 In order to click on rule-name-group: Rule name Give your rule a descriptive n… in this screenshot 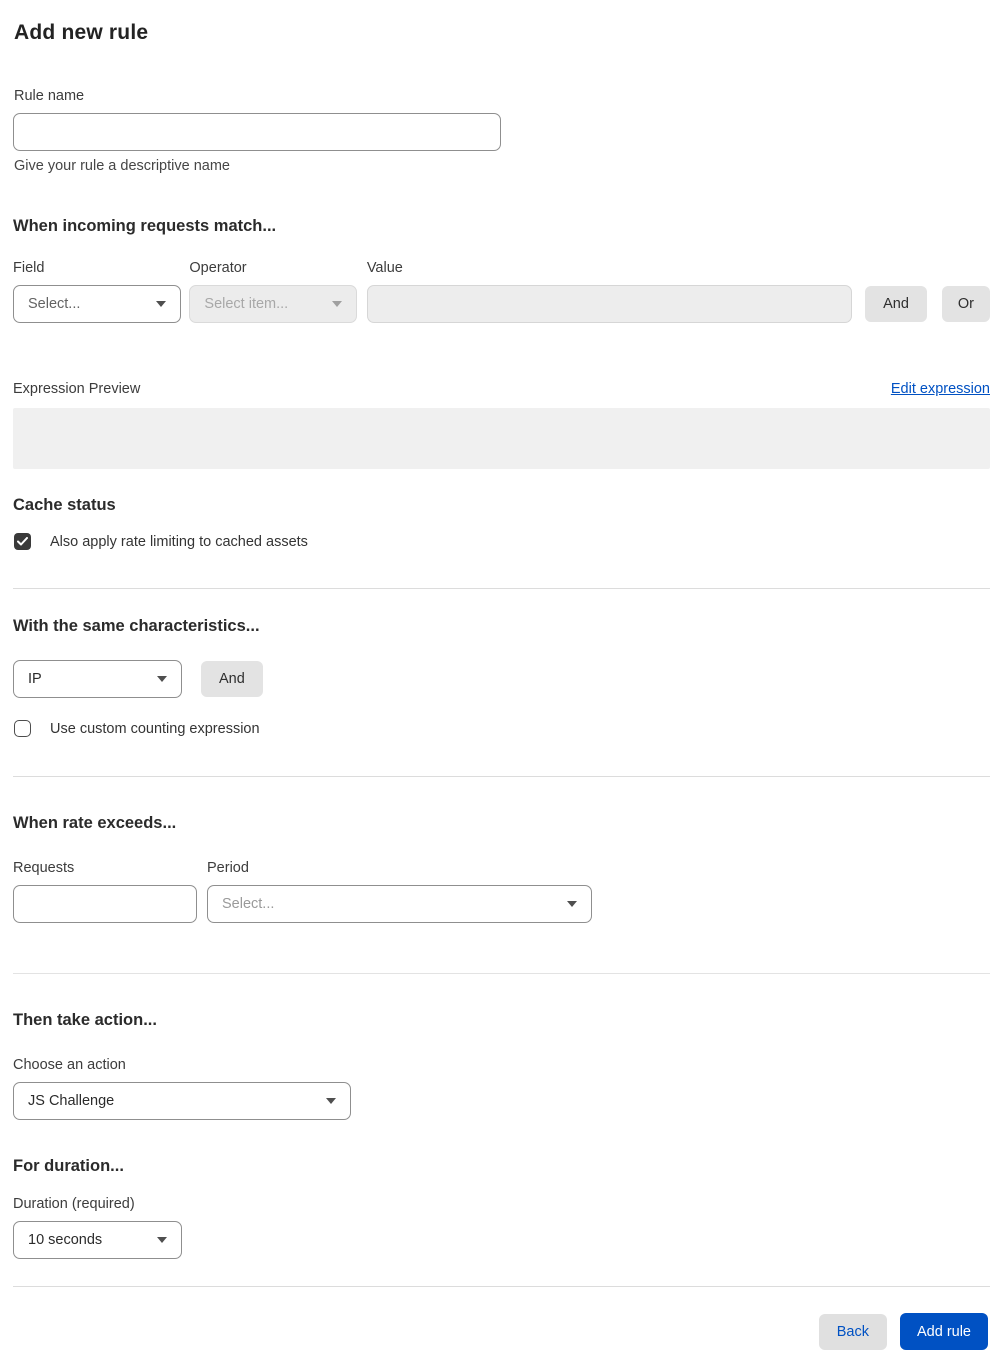, I will do `click(501, 131)`.